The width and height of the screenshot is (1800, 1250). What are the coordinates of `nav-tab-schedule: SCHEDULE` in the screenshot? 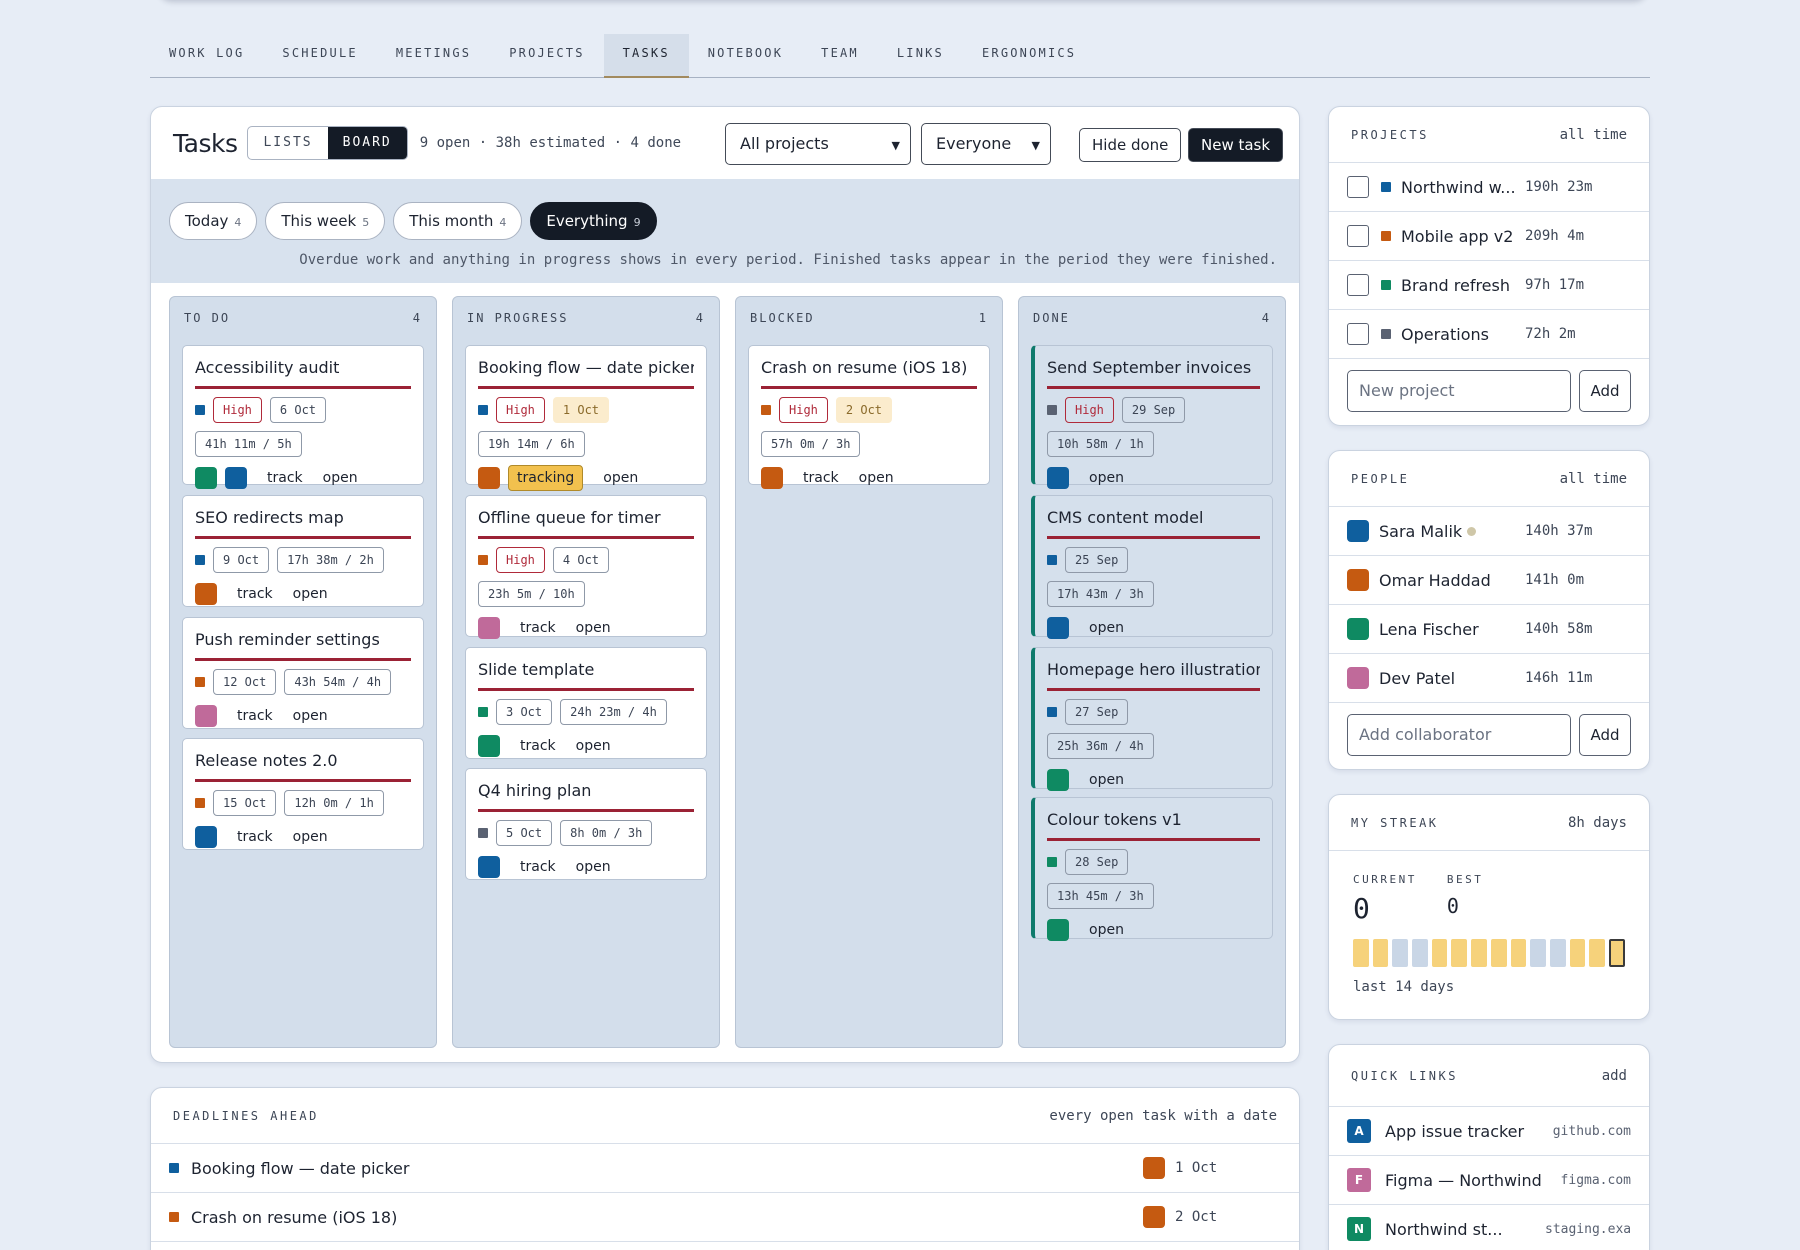 It's located at (319, 56).